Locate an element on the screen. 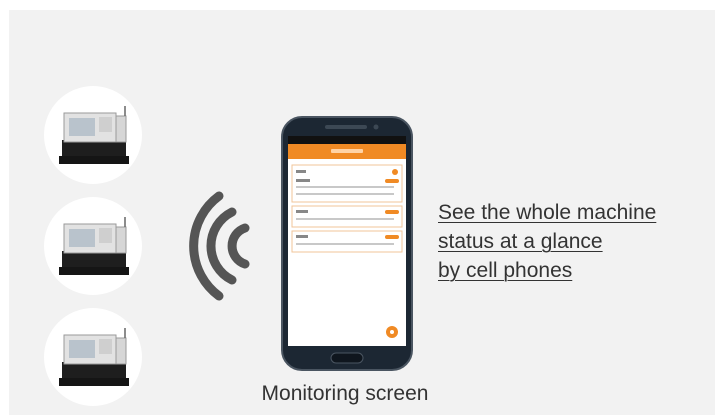 The height and width of the screenshot is (415, 715). smartphone-icon is located at coordinates (347, 243).